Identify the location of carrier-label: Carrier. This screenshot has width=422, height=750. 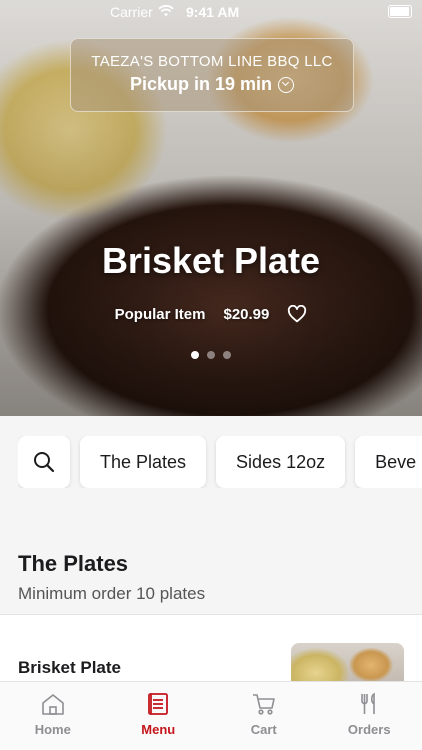
(131, 12).